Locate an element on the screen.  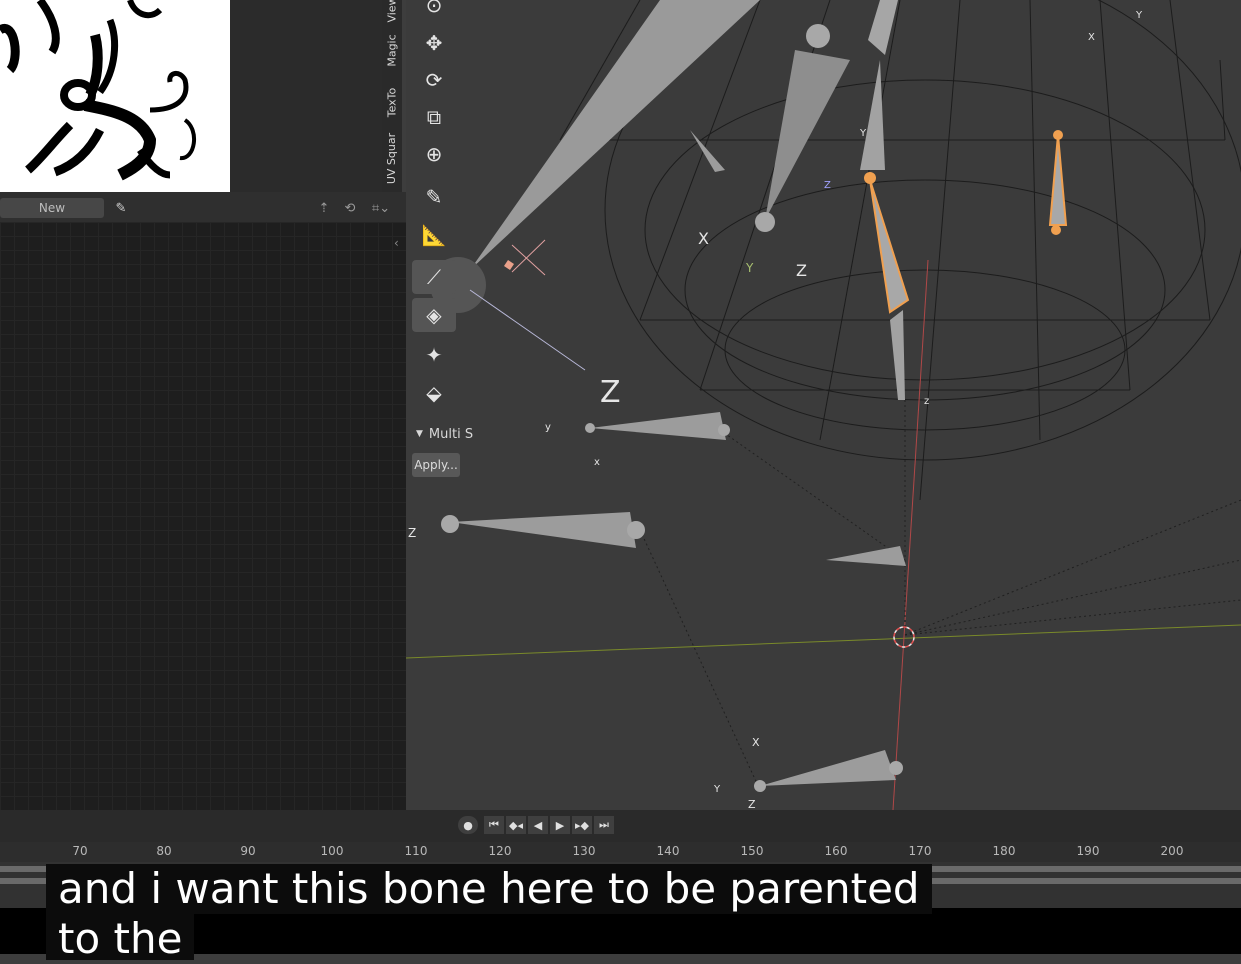
timeline-tick: 120 is located at coordinates (500, 851).